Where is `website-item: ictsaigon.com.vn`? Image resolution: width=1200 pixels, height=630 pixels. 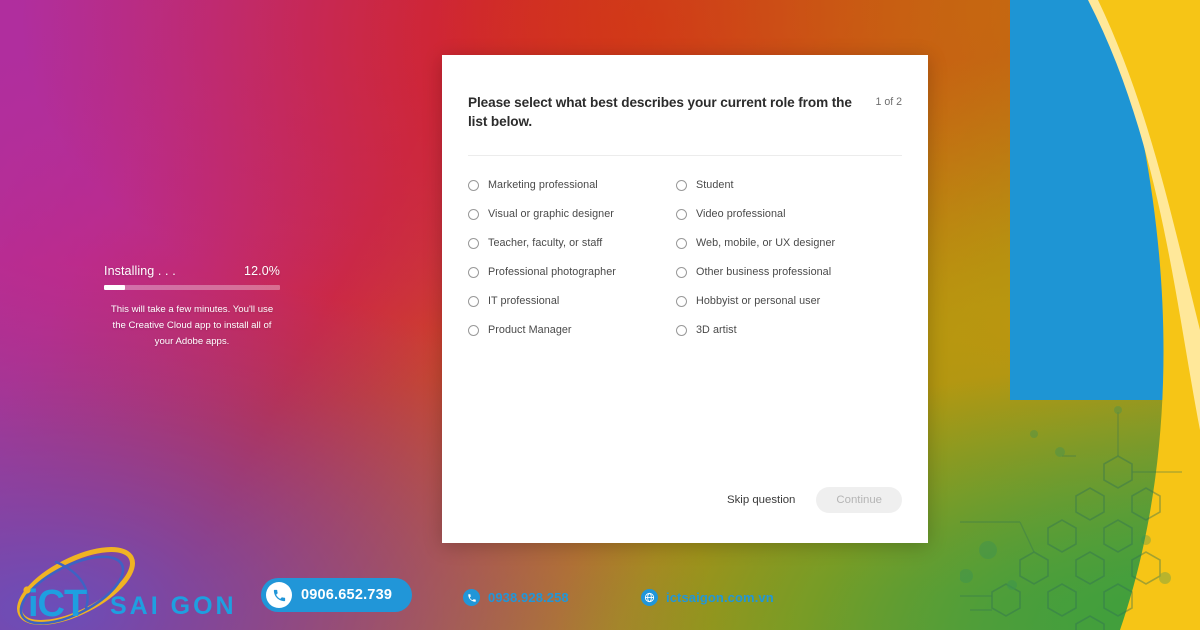 website-item: ictsaigon.com.vn is located at coordinates (707, 597).